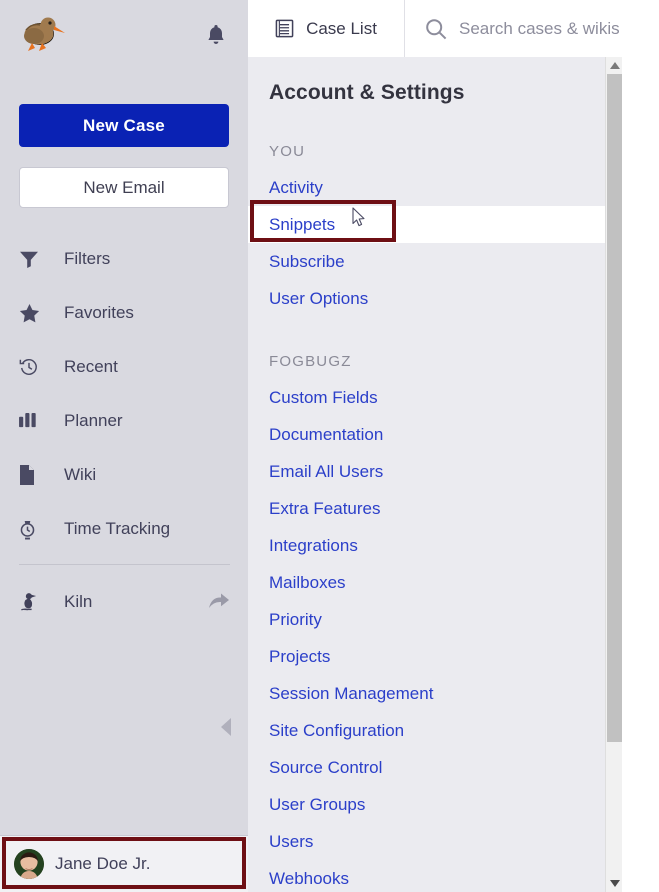  What do you see at coordinates (426, 804) in the screenshot?
I see `settings-link-user-groups: User Groups` at bounding box center [426, 804].